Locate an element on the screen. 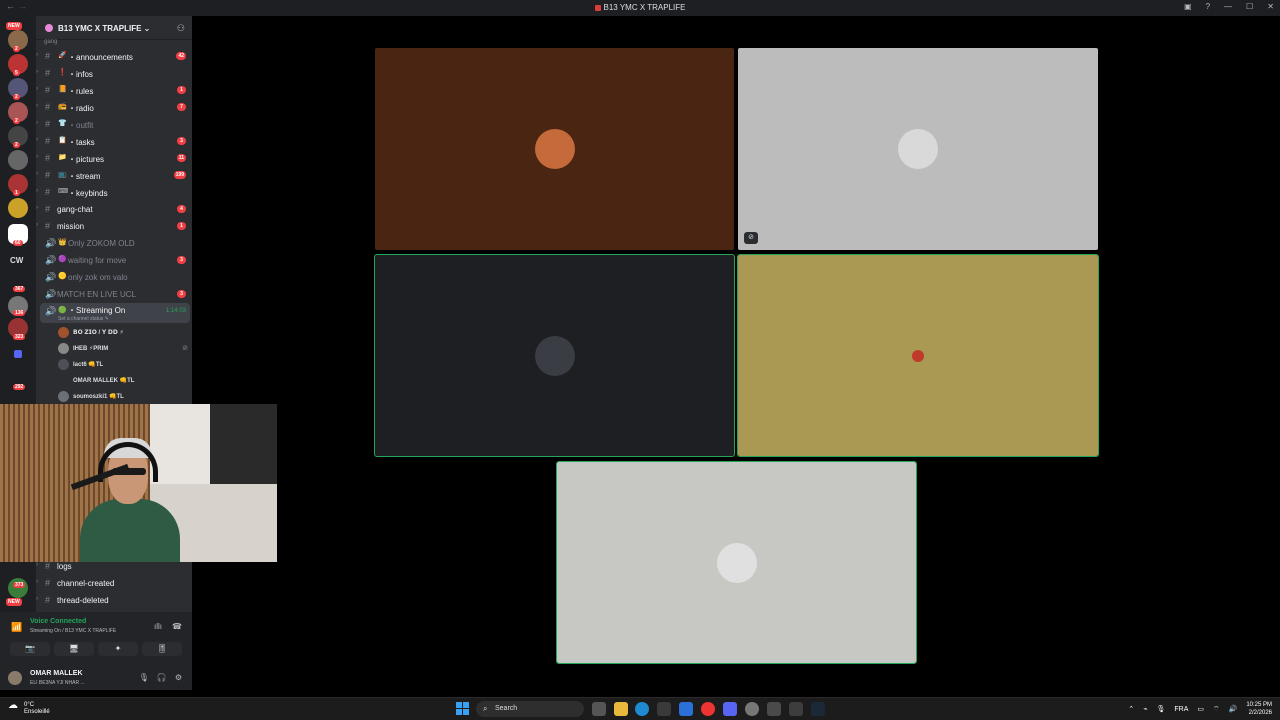 The height and width of the screenshot is (720, 1280). channel-item: › # 📻 ・radio 7 is located at coordinates (114, 107).